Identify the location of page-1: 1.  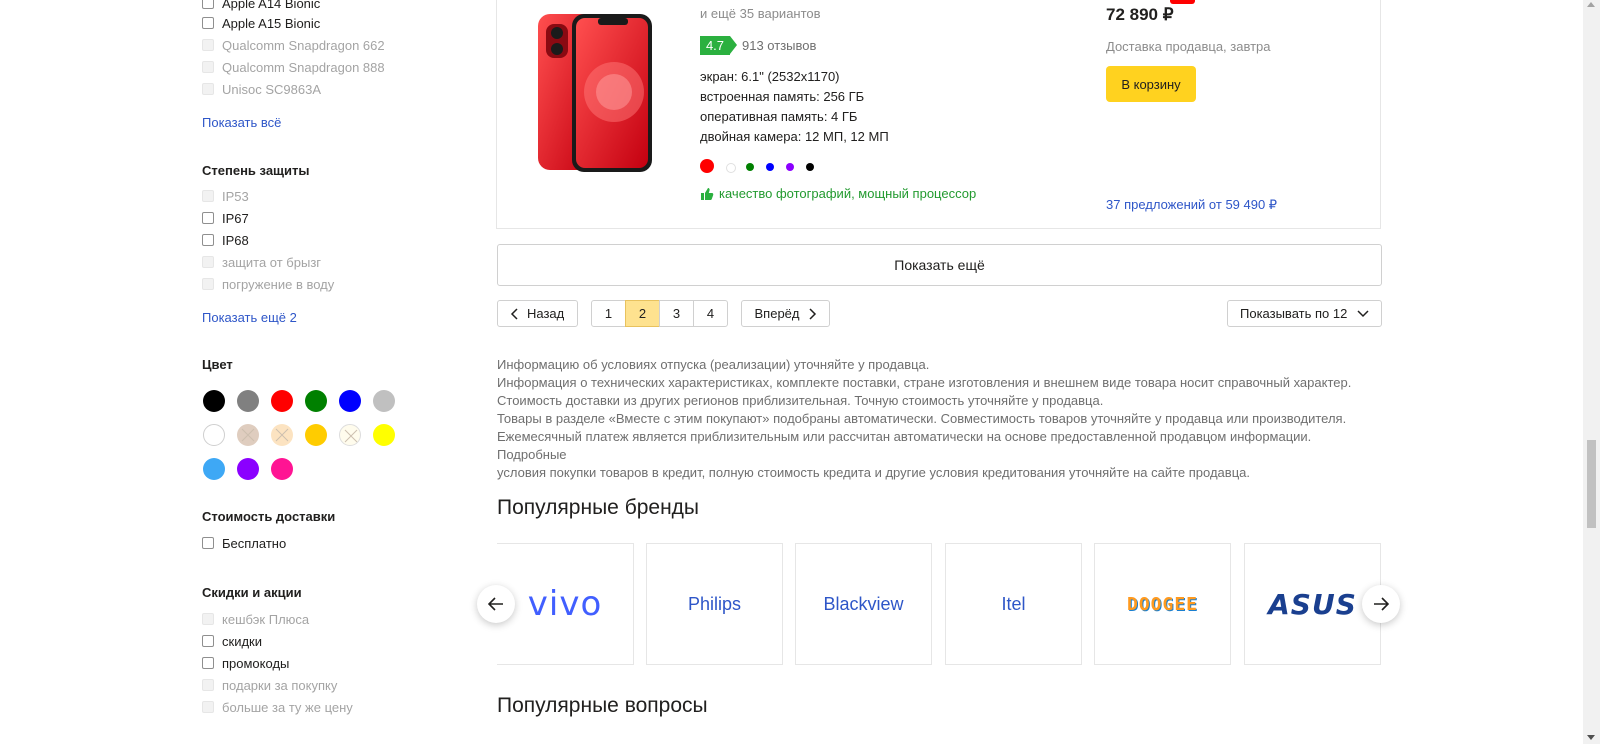
(608, 313).